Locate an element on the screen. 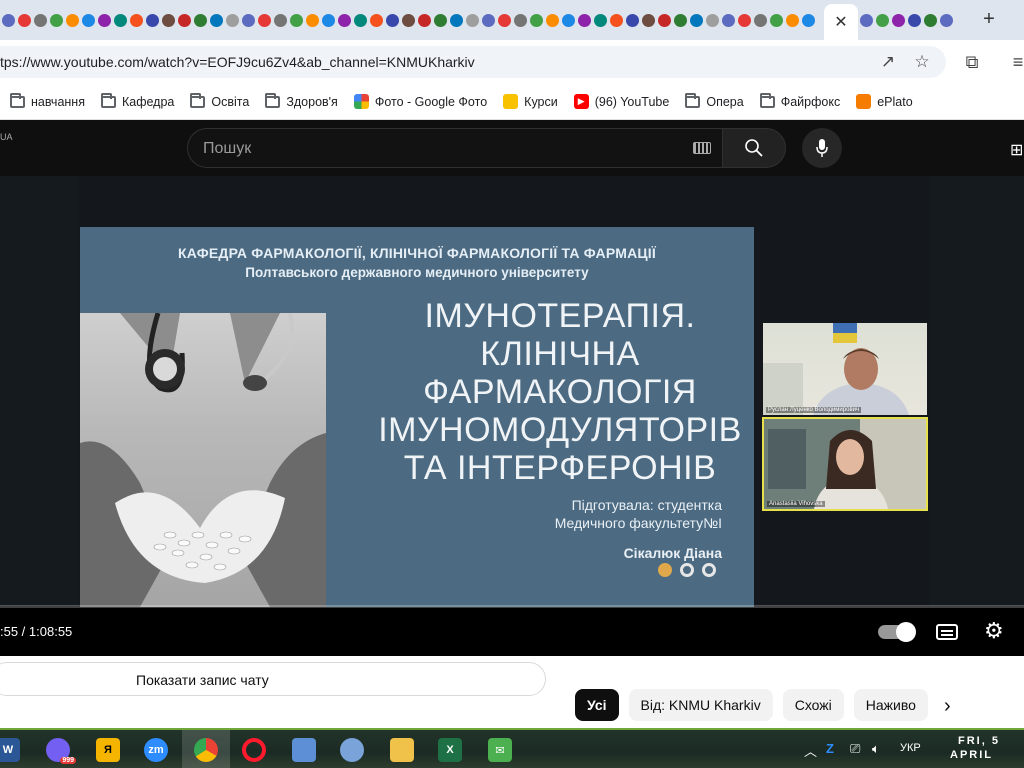 The height and width of the screenshot is (768, 1024). yandex-icon: Я is located at coordinates (108, 750).